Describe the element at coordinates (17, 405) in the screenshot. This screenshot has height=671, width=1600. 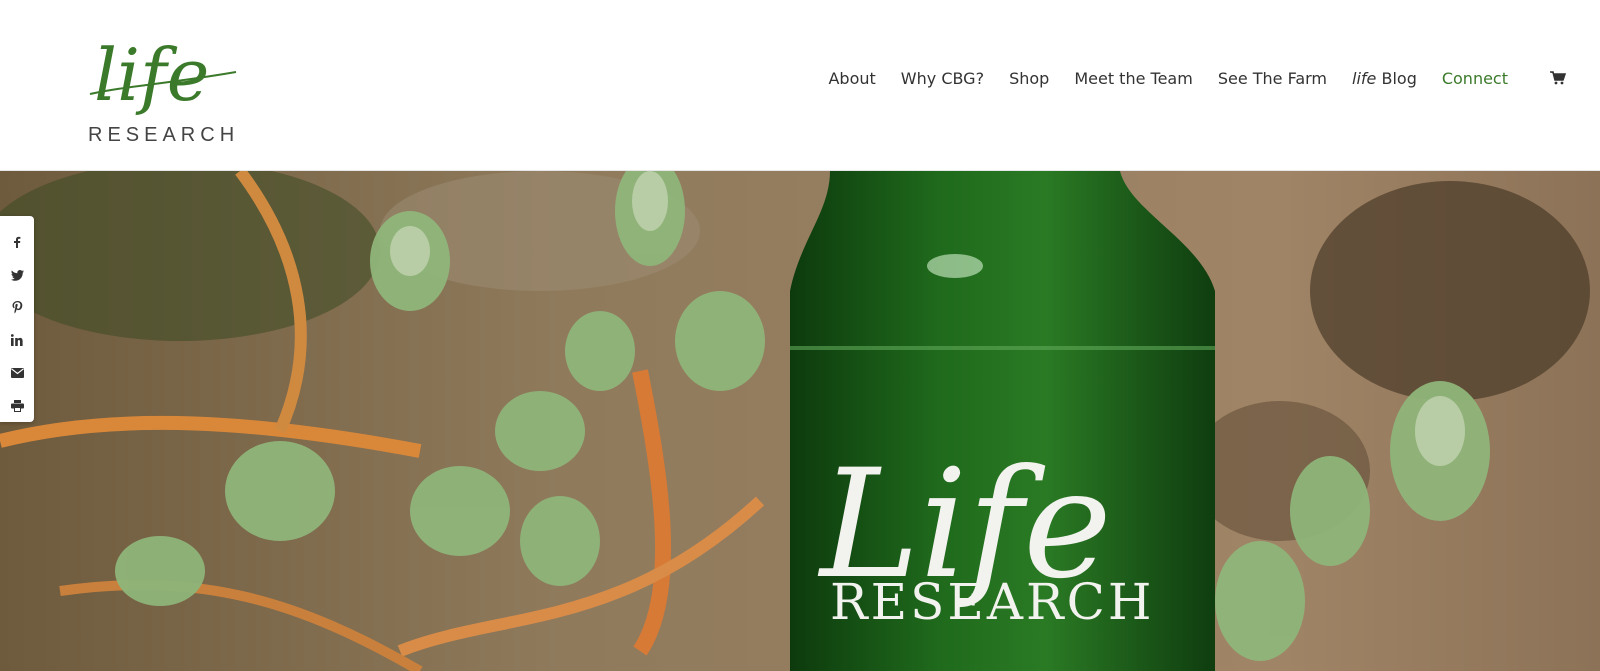
I see `print-icon` at that location.